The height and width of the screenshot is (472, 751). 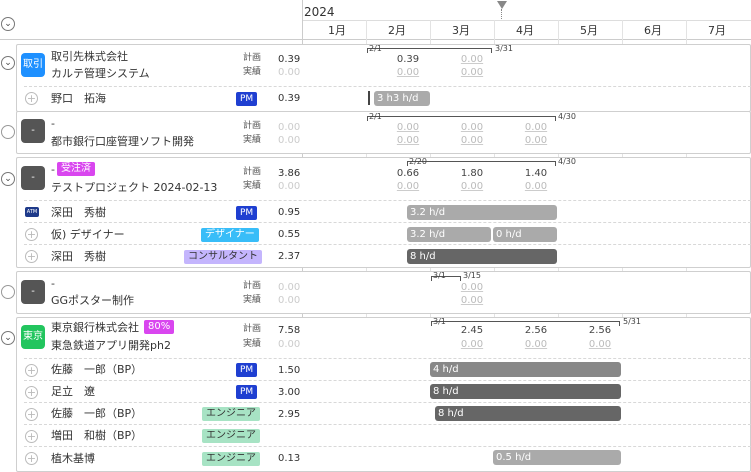 I want to click on project-name: GGポスター制作, so click(x=92, y=300).